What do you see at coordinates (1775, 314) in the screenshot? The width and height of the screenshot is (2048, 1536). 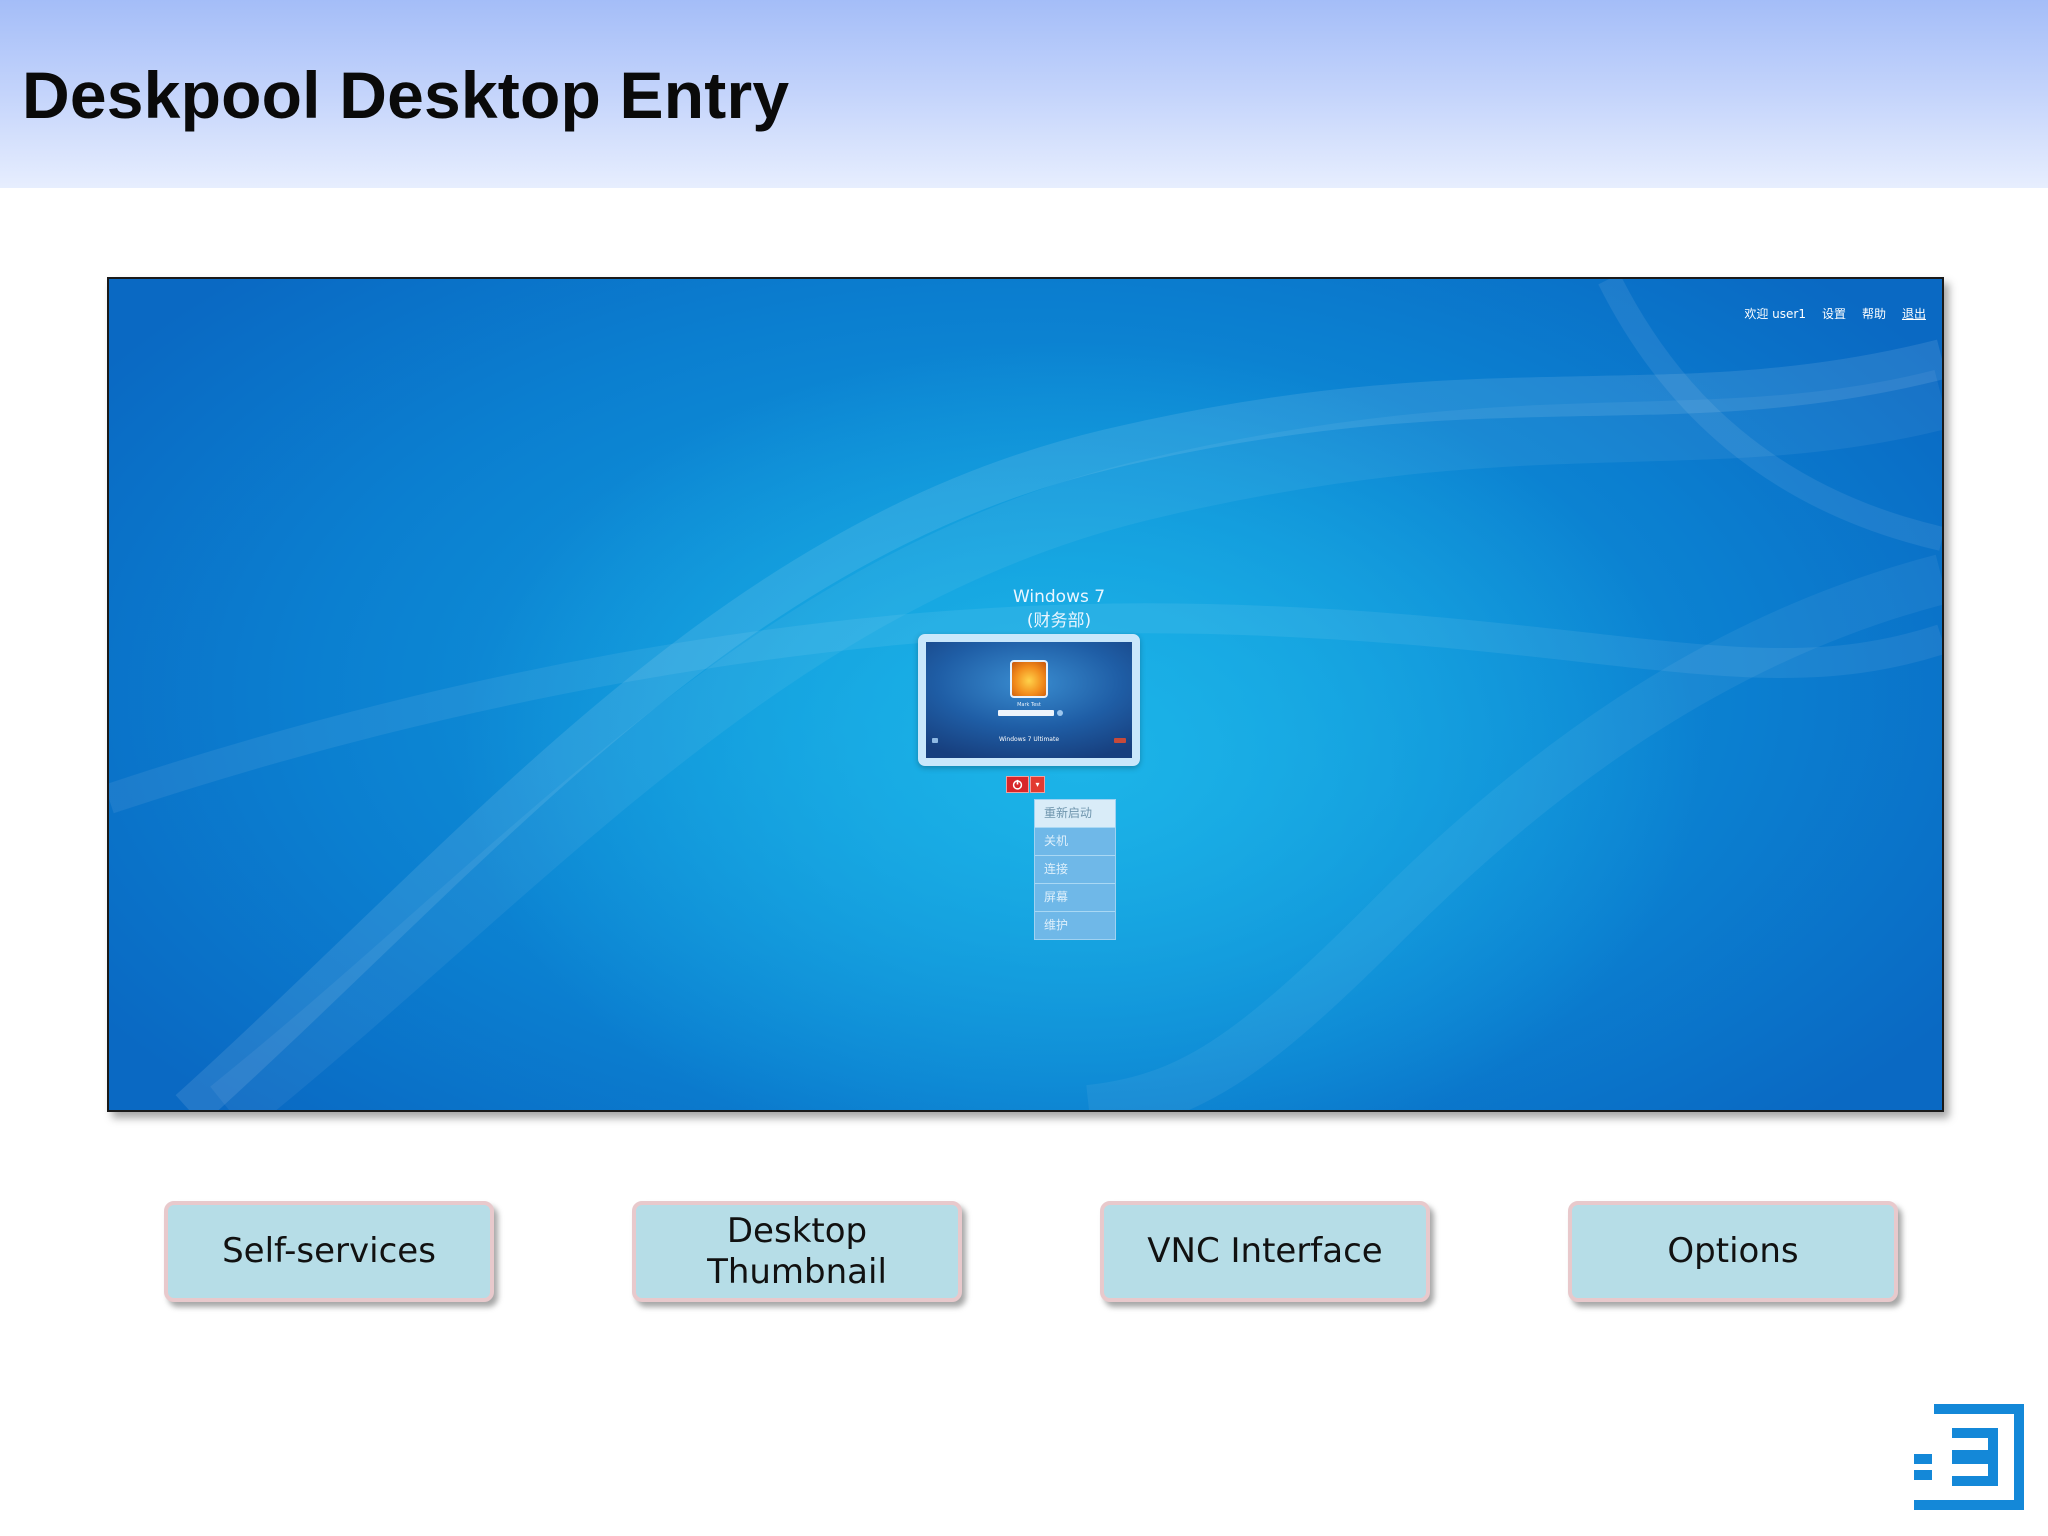 I see `welcome-text: 欢迎 user1` at bounding box center [1775, 314].